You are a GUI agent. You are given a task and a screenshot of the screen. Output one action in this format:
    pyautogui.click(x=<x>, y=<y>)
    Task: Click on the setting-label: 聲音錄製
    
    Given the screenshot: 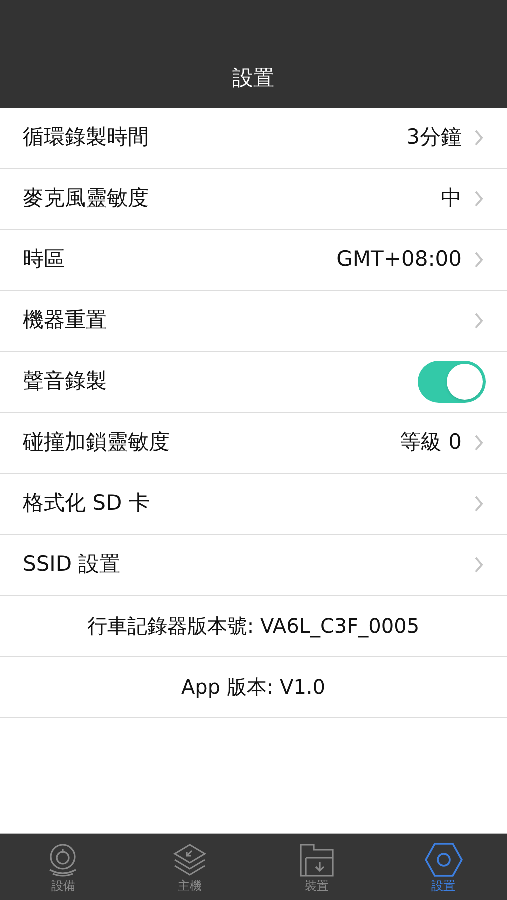 What is the action you would take?
    pyautogui.click(x=65, y=382)
    